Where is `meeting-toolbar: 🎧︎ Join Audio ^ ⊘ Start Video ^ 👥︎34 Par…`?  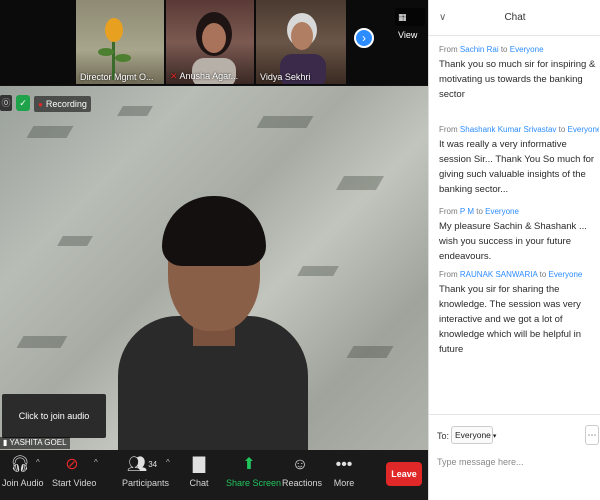 meeting-toolbar: 🎧︎ Join Audio ^ ⊘ Start Video ^ 👥︎34 Par… is located at coordinates (214, 475).